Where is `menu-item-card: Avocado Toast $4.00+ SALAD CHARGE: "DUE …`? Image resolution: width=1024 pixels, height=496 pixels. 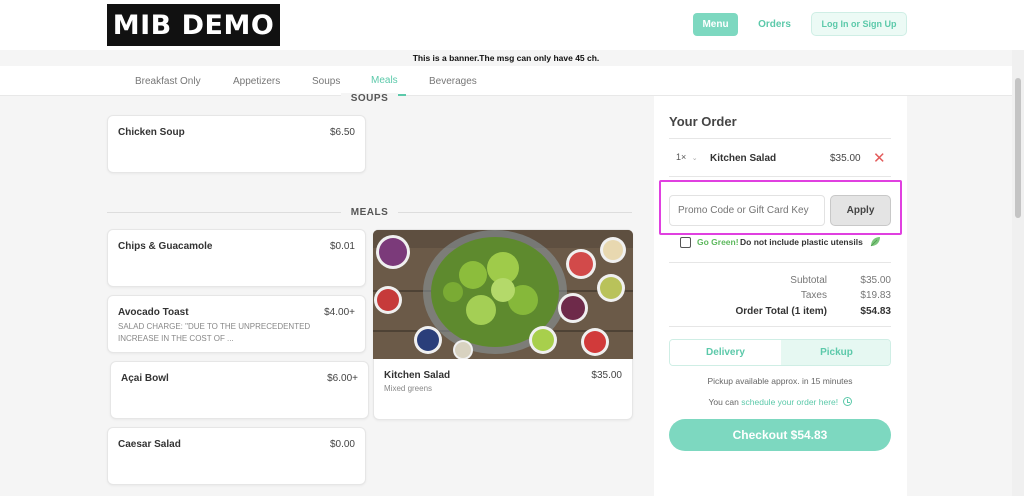 menu-item-card: Avocado Toast $4.00+ SALAD CHARGE: "DUE … is located at coordinates (236, 324).